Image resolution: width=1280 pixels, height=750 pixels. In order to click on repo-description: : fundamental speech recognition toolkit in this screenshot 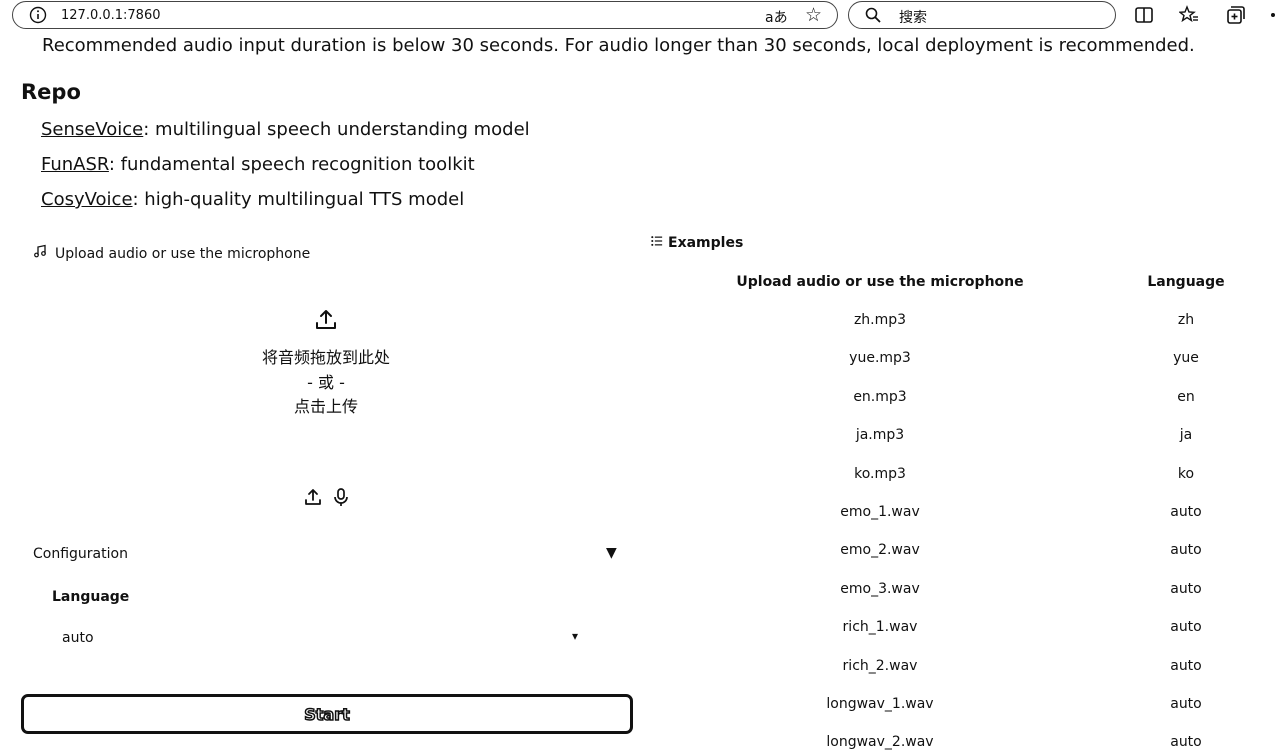, I will do `click(291, 164)`.